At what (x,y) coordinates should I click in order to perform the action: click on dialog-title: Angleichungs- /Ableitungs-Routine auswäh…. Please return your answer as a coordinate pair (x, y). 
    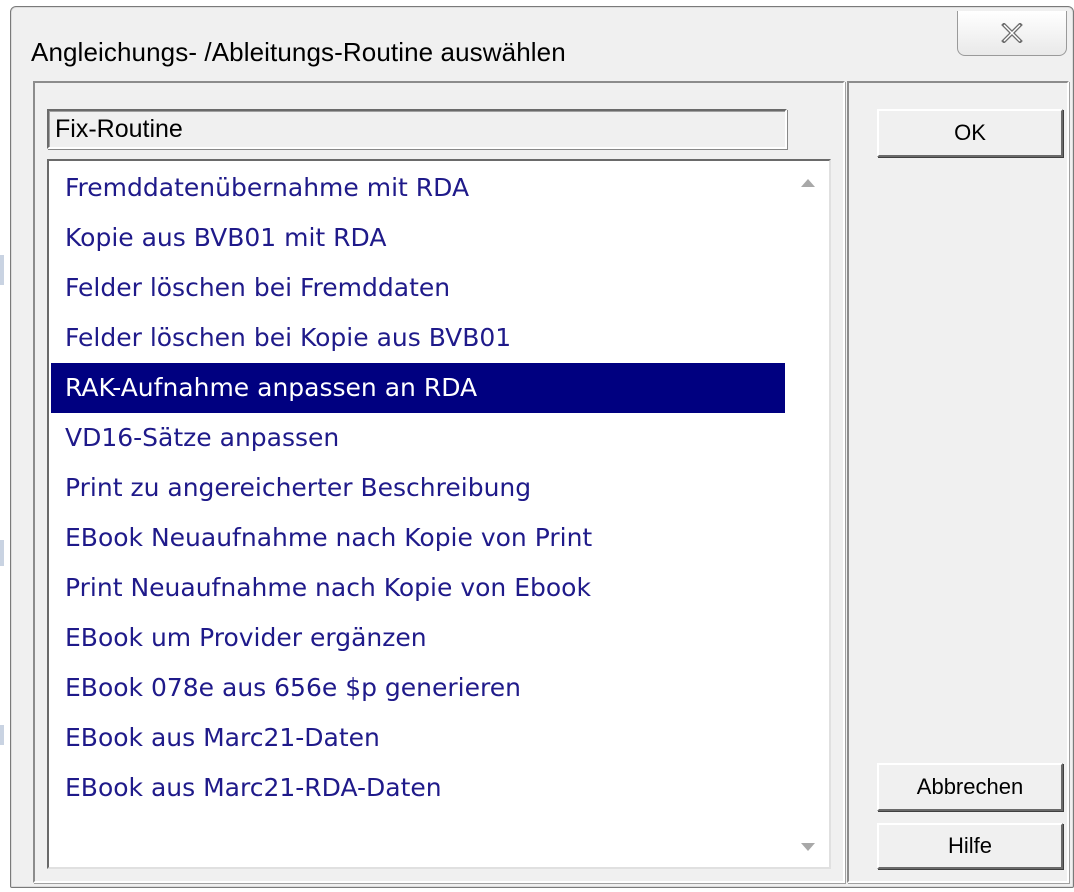
    Looking at the image, I should click on (298, 52).